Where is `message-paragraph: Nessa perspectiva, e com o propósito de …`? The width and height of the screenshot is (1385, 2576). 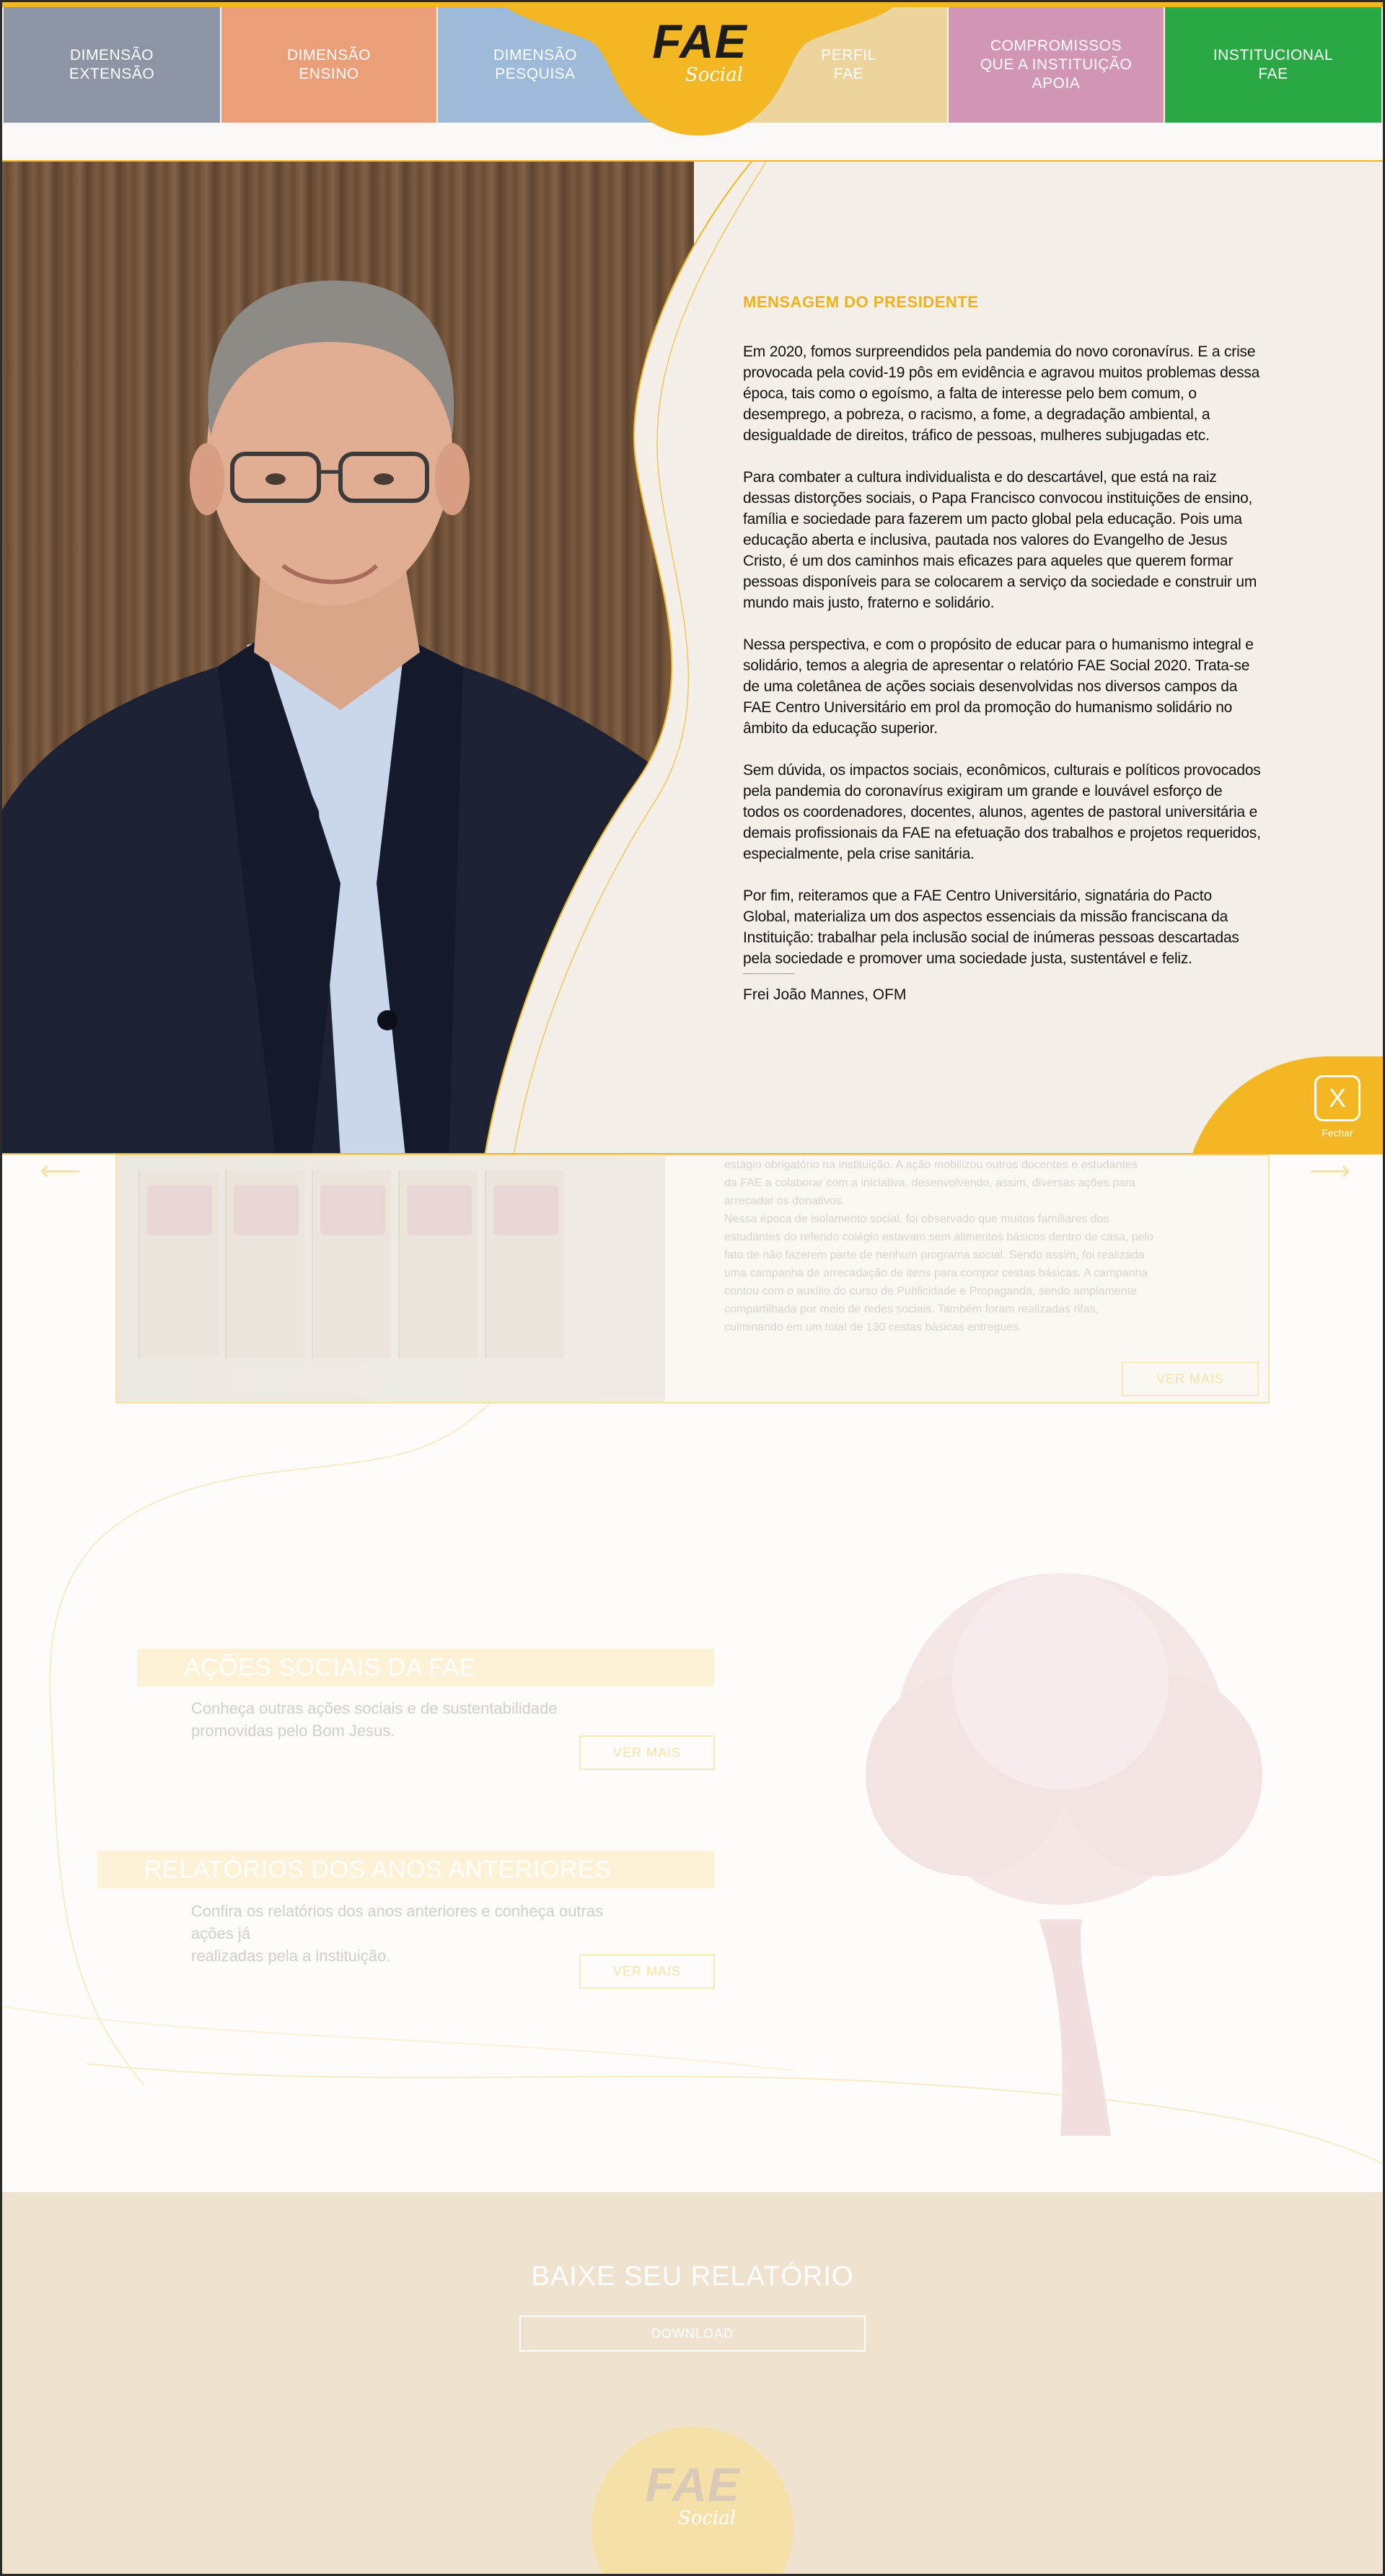 message-paragraph: Nessa perspectiva, e com o propósito de … is located at coordinates (998, 686).